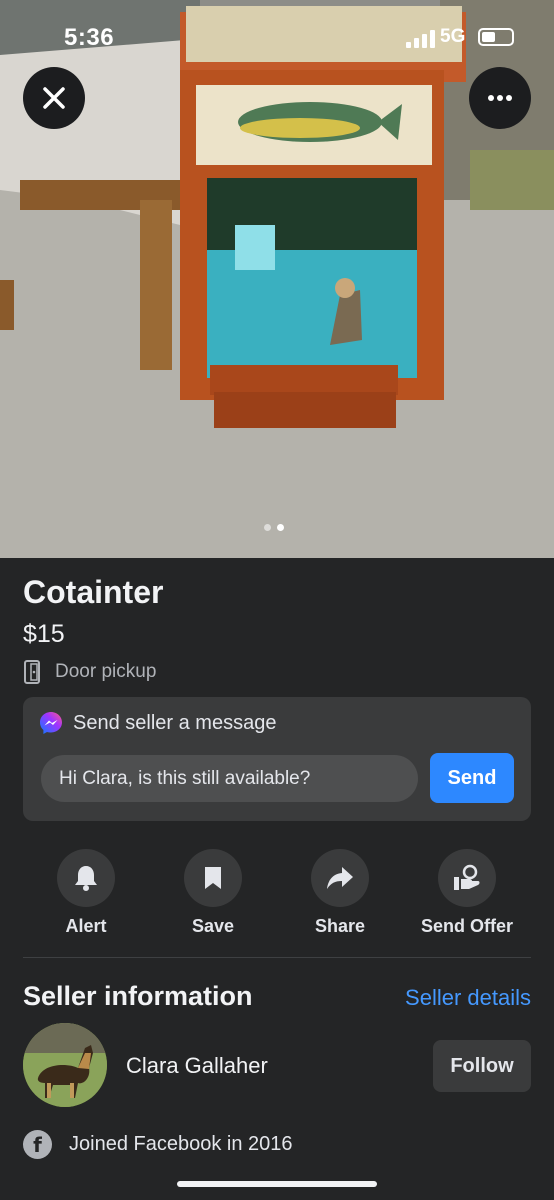 The width and height of the screenshot is (554, 1200). I want to click on send-offer-circle, so click(467, 878).